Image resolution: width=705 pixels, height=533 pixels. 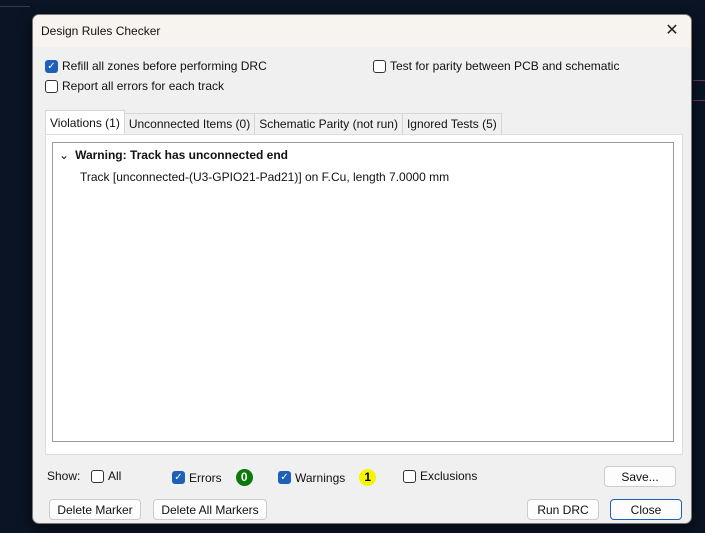 What do you see at coordinates (106, 476) in the screenshot?
I see `show-all-checkbox: All` at bounding box center [106, 476].